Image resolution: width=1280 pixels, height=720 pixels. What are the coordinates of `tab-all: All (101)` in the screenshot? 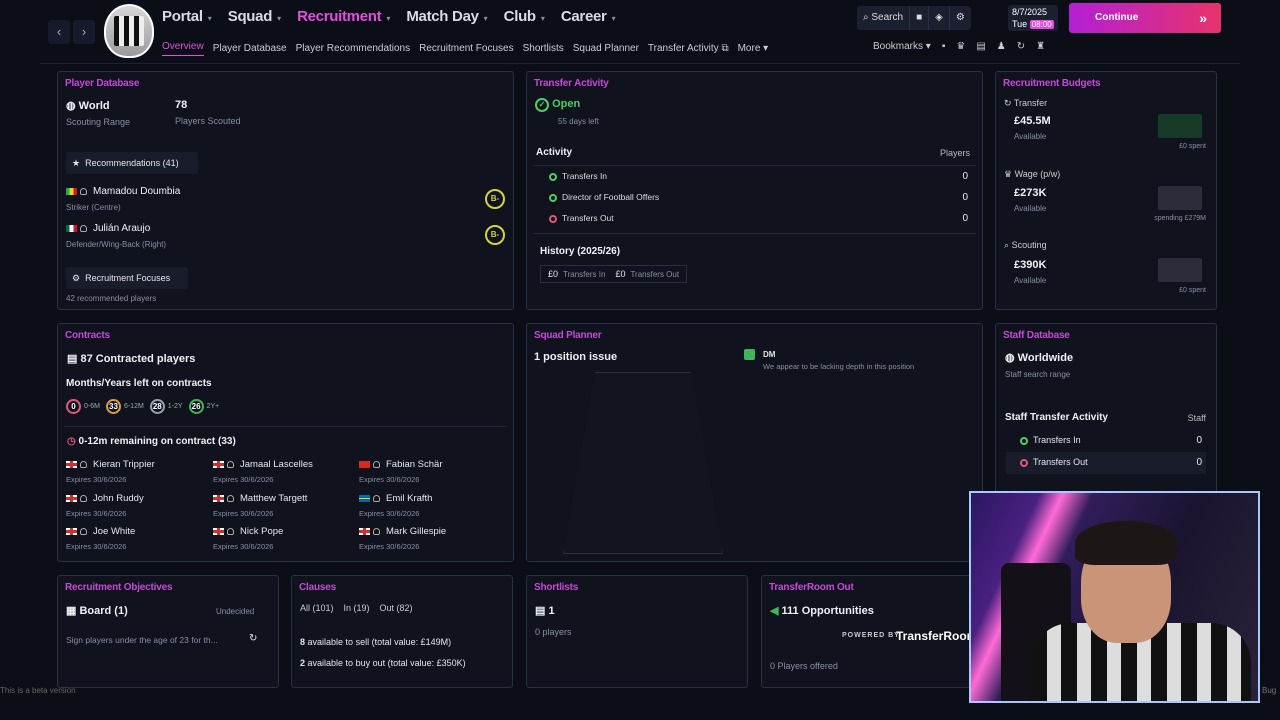 It's located at (317, 608).